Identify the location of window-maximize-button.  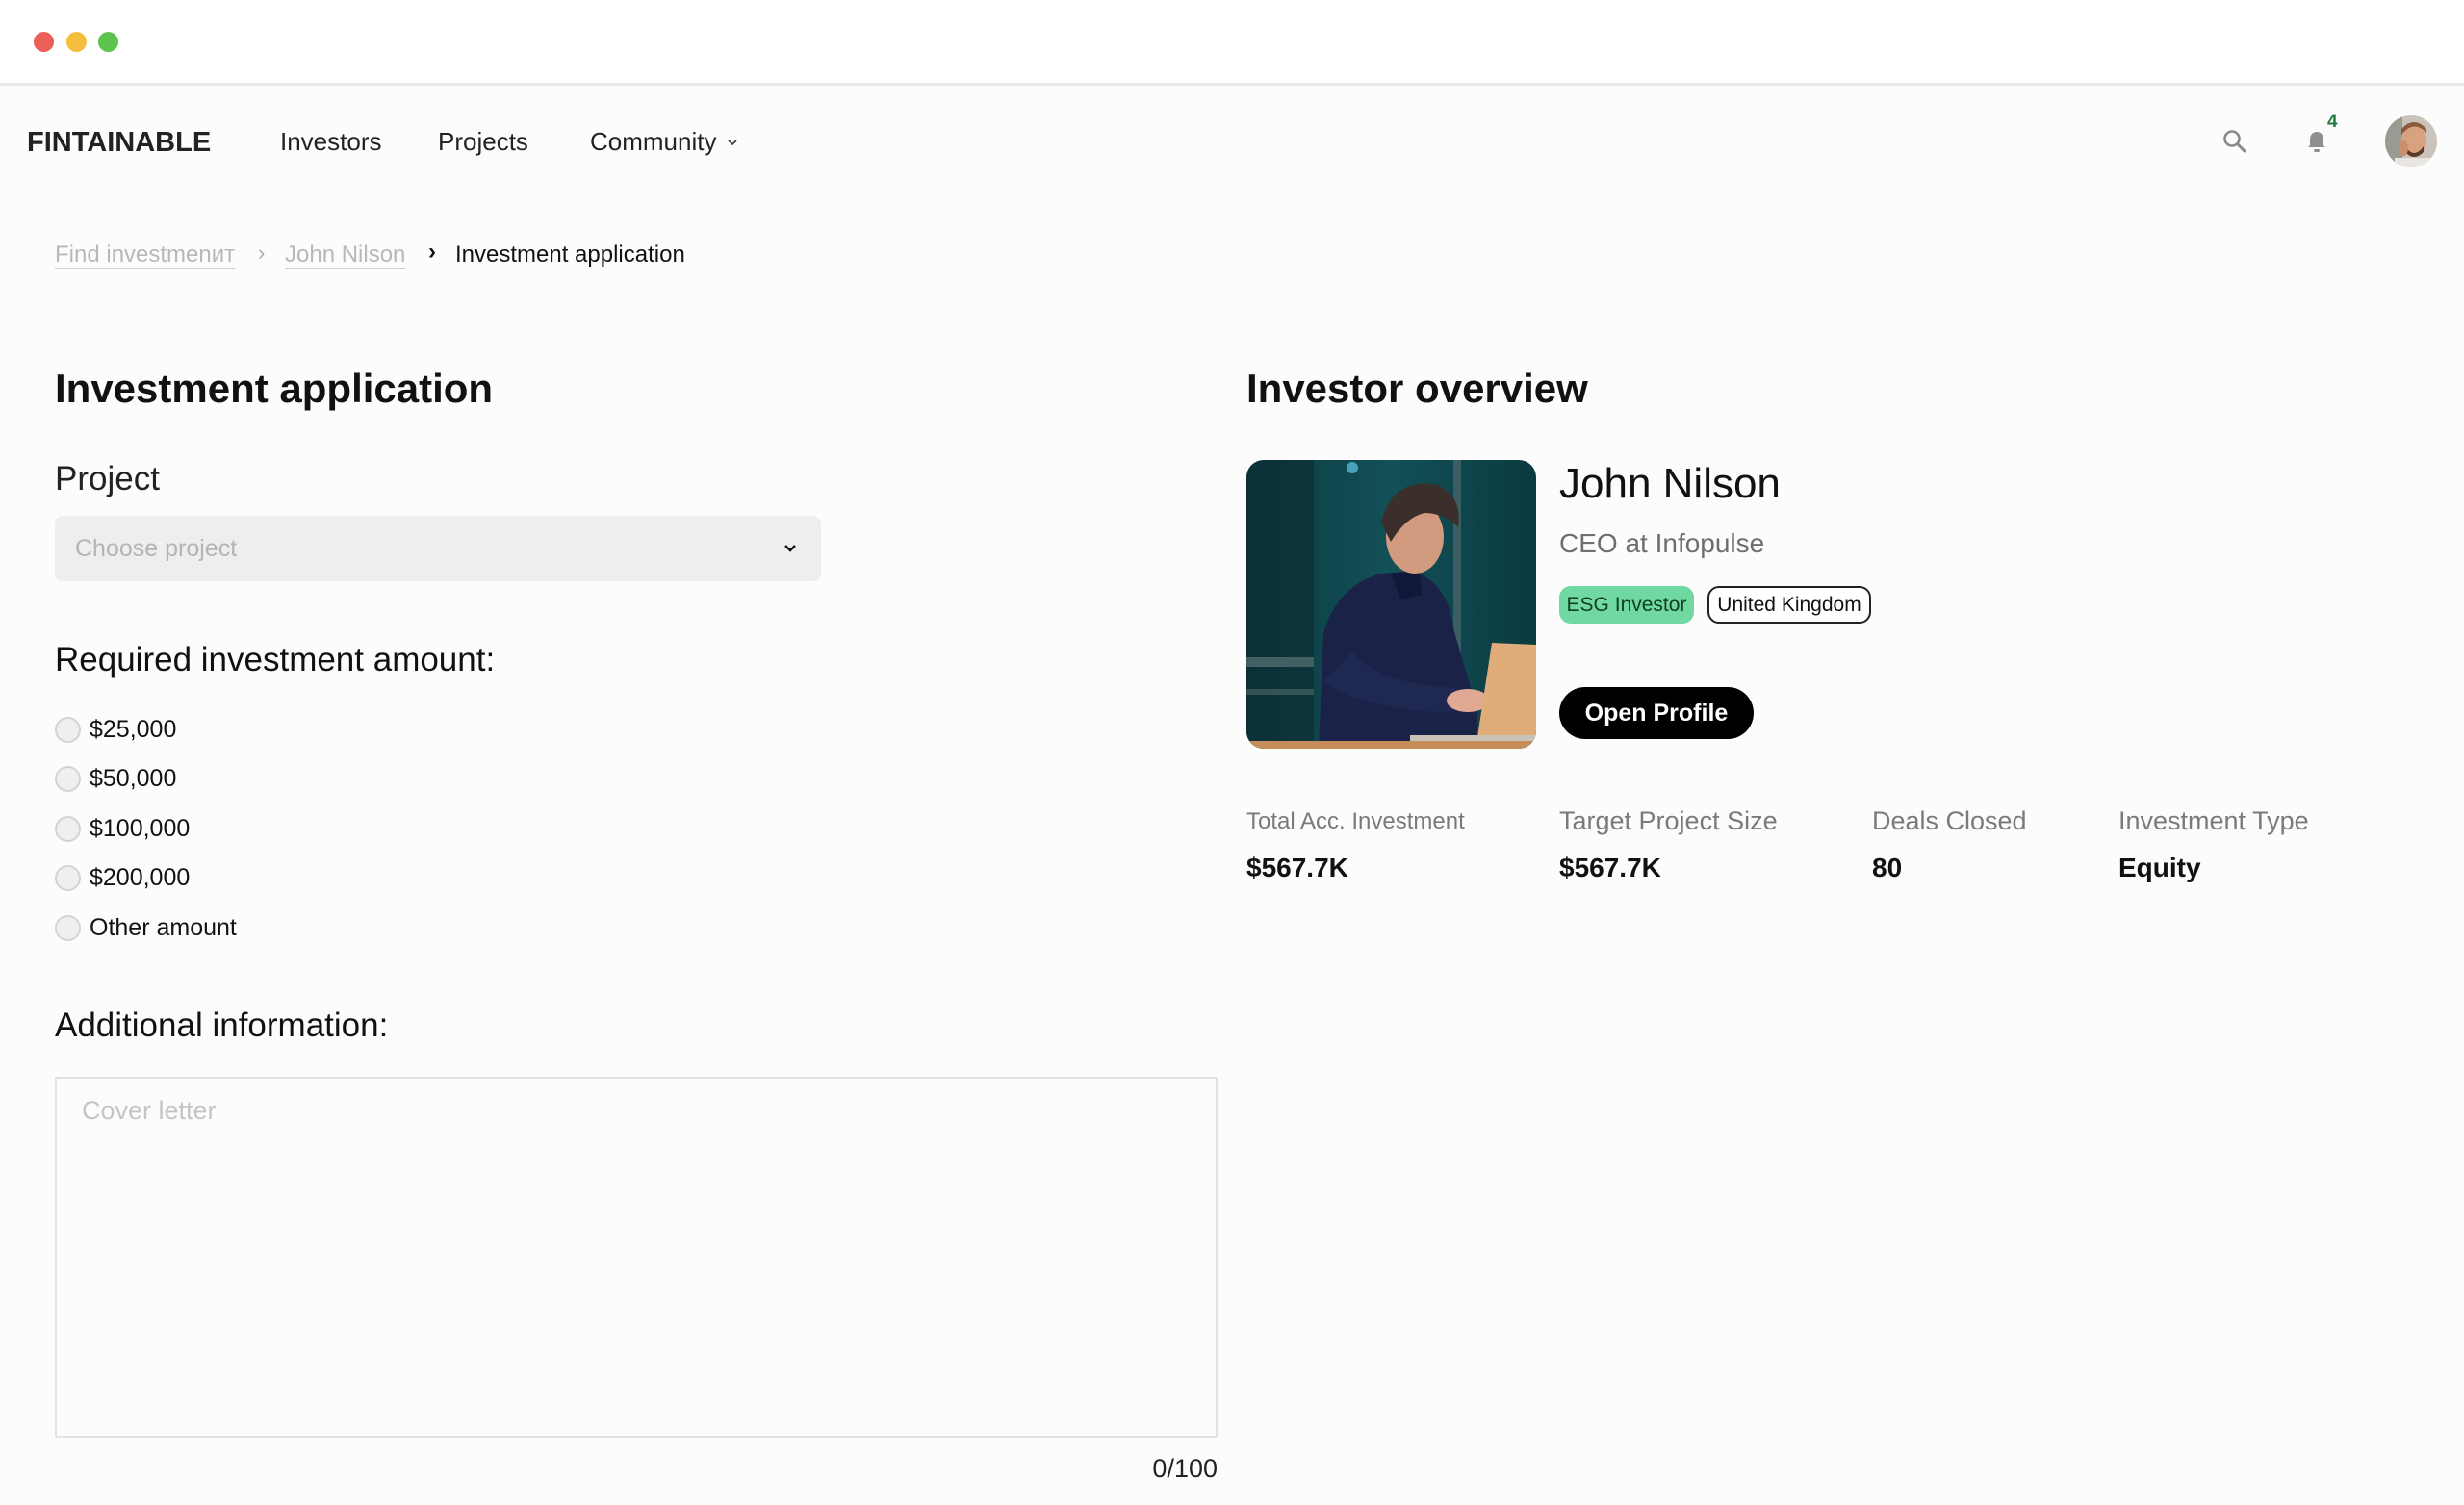
(108, 42).